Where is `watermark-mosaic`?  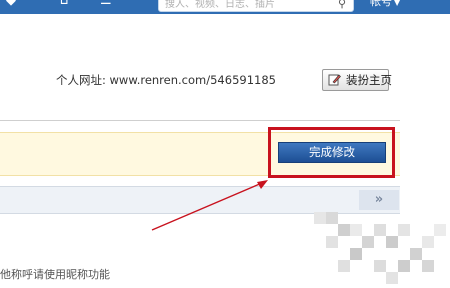
watermark-mosaic is located at coordinates (380, 248).